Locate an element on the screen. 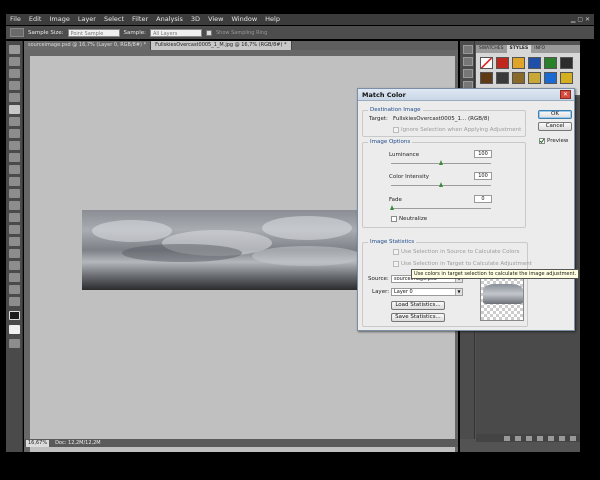 The width and height of the screenshot is (600, 480). hand-tool-icon is located at coordinates (14, 289).